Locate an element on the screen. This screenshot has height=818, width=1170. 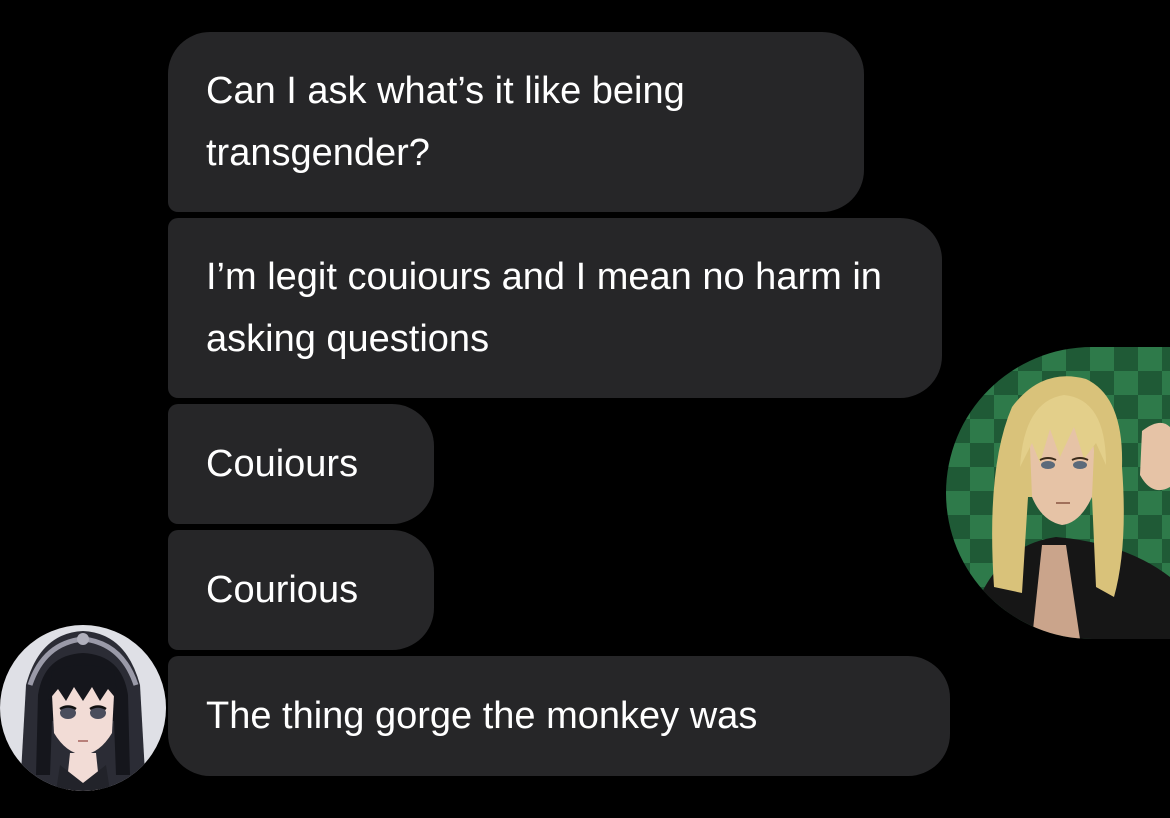
message-bubble: Courious is located at coordinates (301, 590).